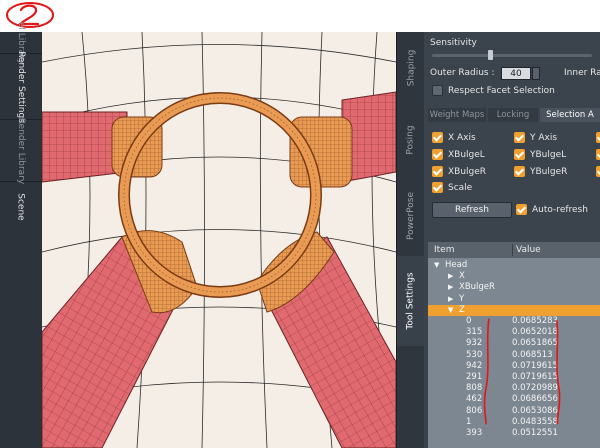  I want to click on refresh-button: Refresh, so click(472, 210).